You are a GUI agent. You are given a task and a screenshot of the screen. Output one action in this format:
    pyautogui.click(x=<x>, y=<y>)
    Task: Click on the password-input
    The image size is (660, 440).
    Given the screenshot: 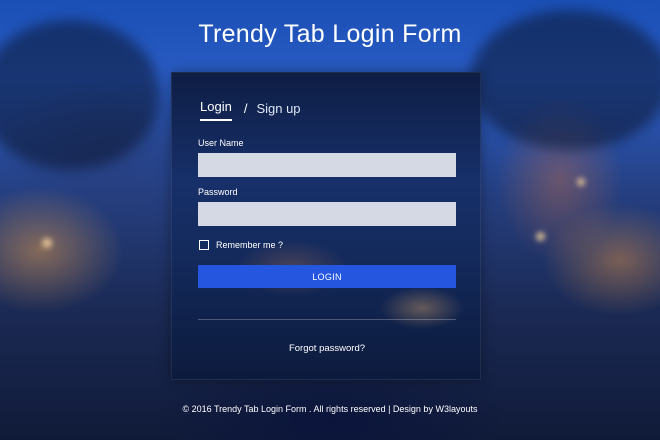 What is the action you would take?
    pyautogui.click(x=327, y=214)
    